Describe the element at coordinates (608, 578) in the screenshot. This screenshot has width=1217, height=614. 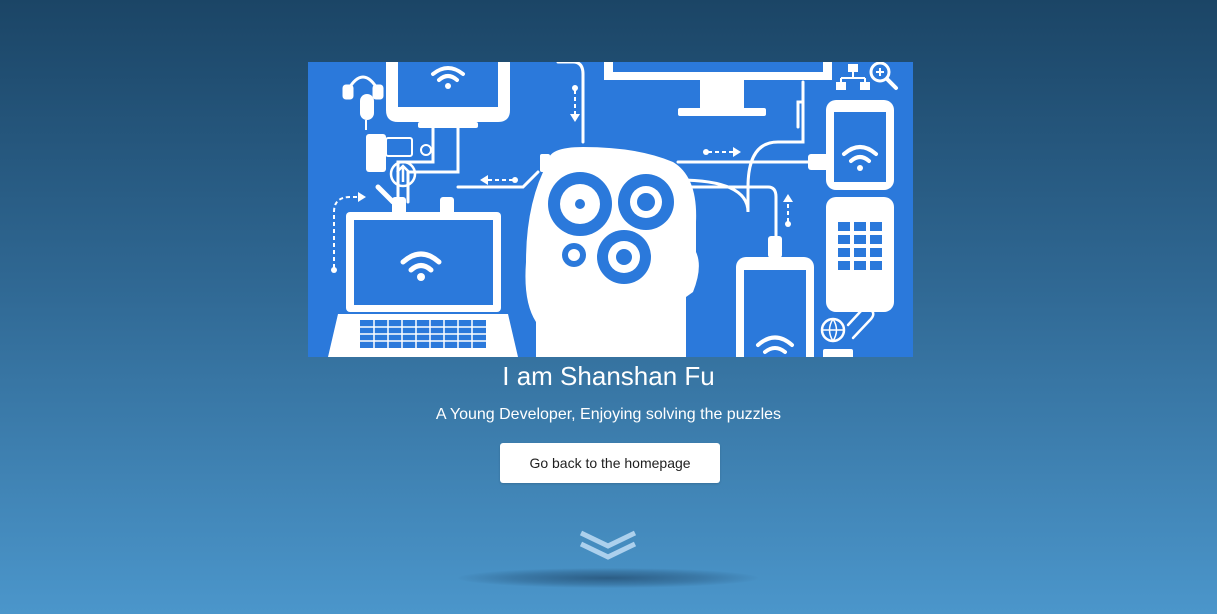
I see `scroll-shadow` at that location.